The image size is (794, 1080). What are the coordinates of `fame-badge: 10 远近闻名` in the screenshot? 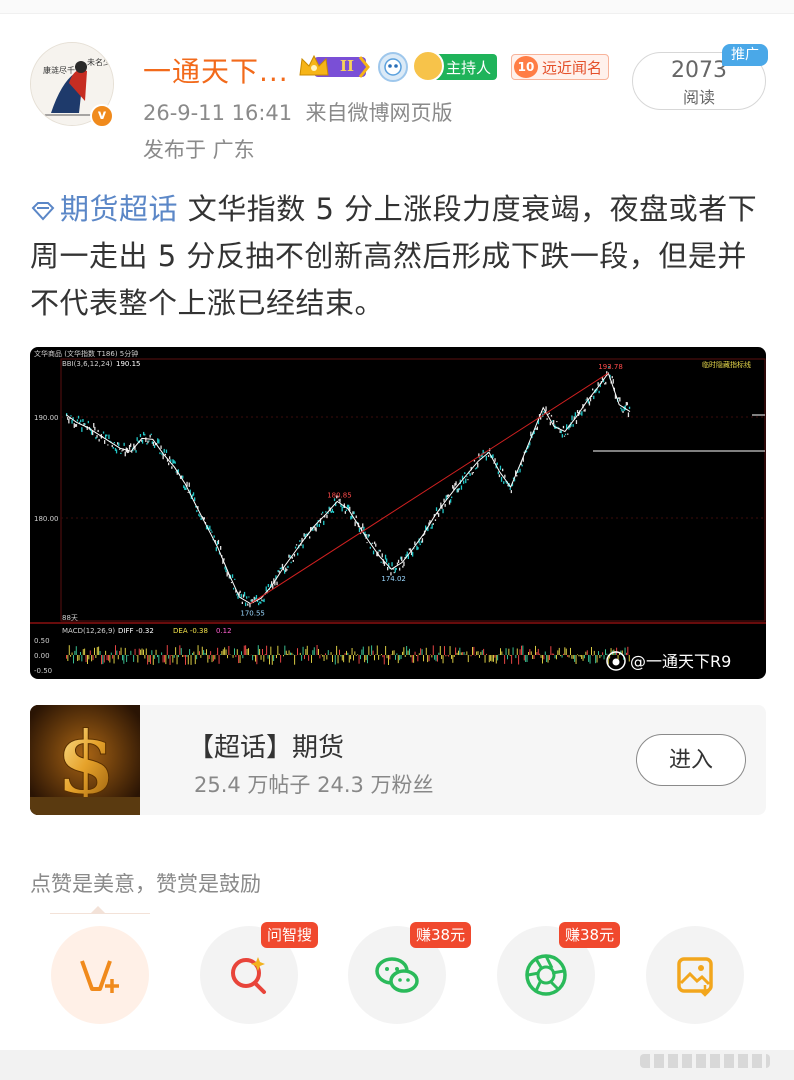 It's located at (560, 67).